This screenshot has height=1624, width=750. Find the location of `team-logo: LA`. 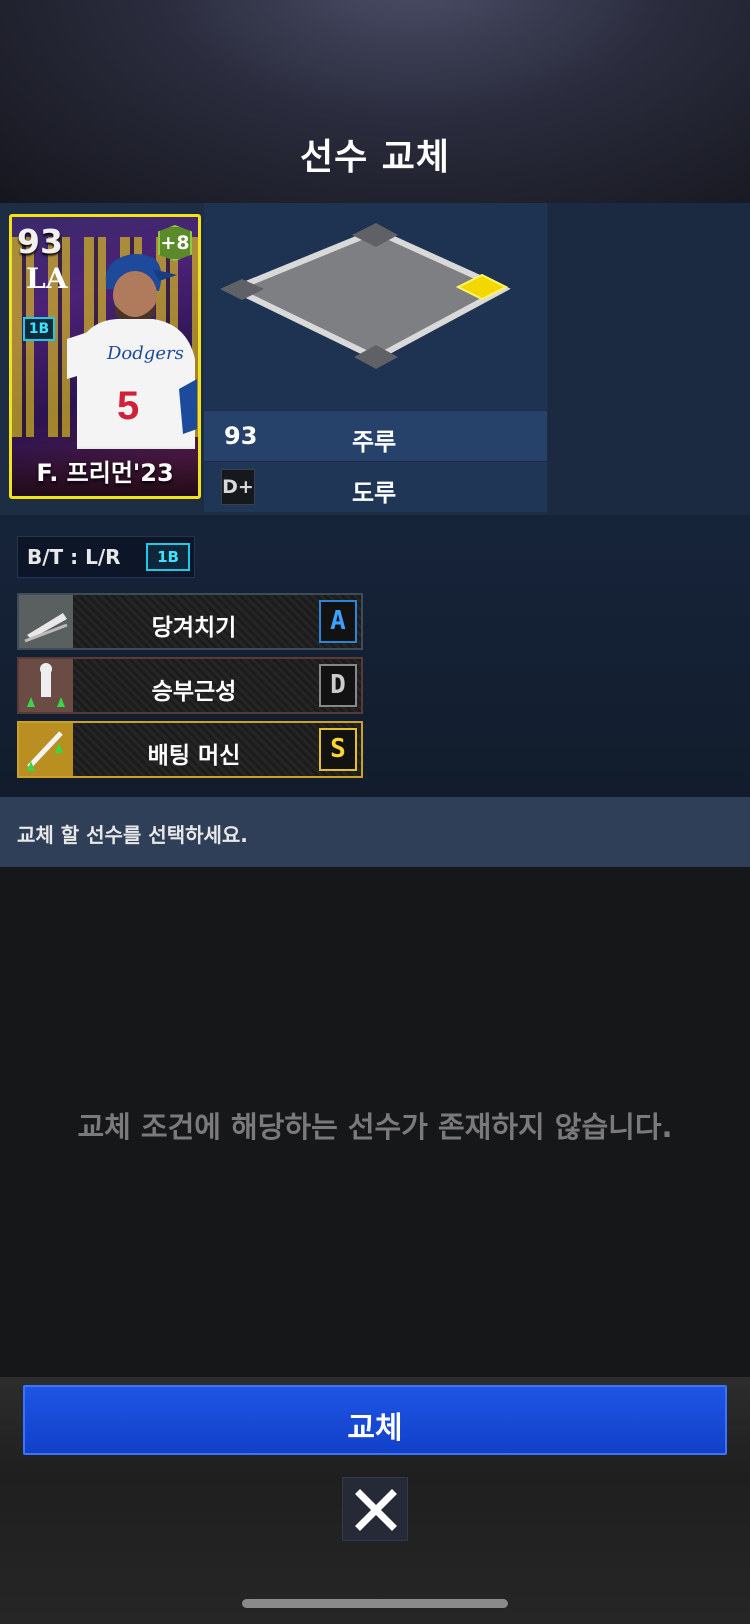

team-logo: LA is located at coordinates (47, 278).